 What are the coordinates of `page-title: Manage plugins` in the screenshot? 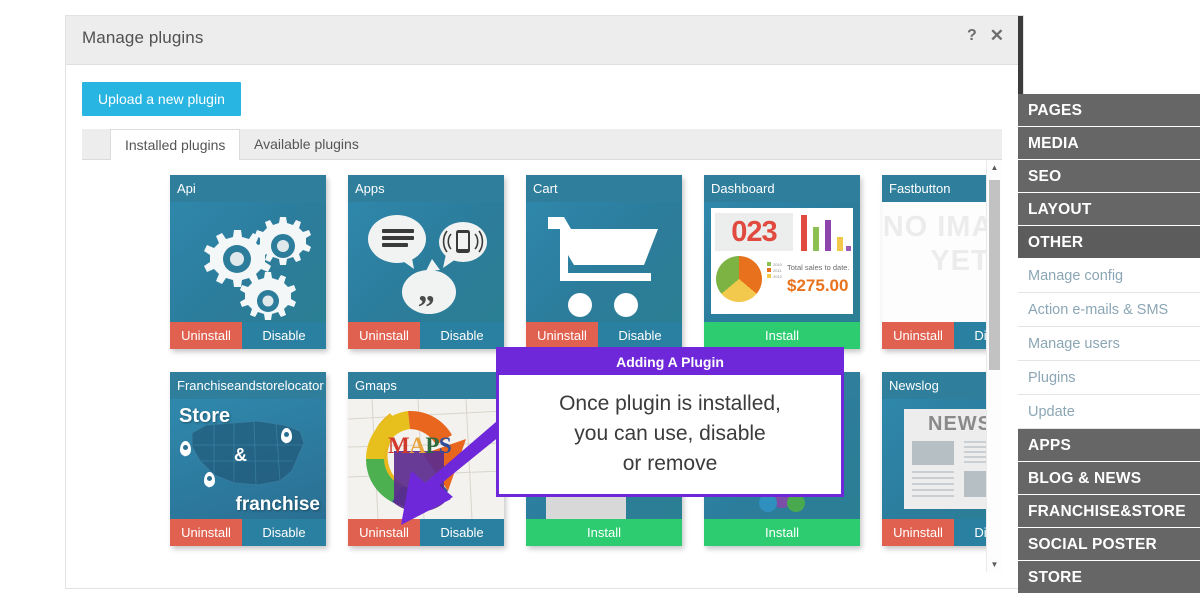 It's located at (143, 37).